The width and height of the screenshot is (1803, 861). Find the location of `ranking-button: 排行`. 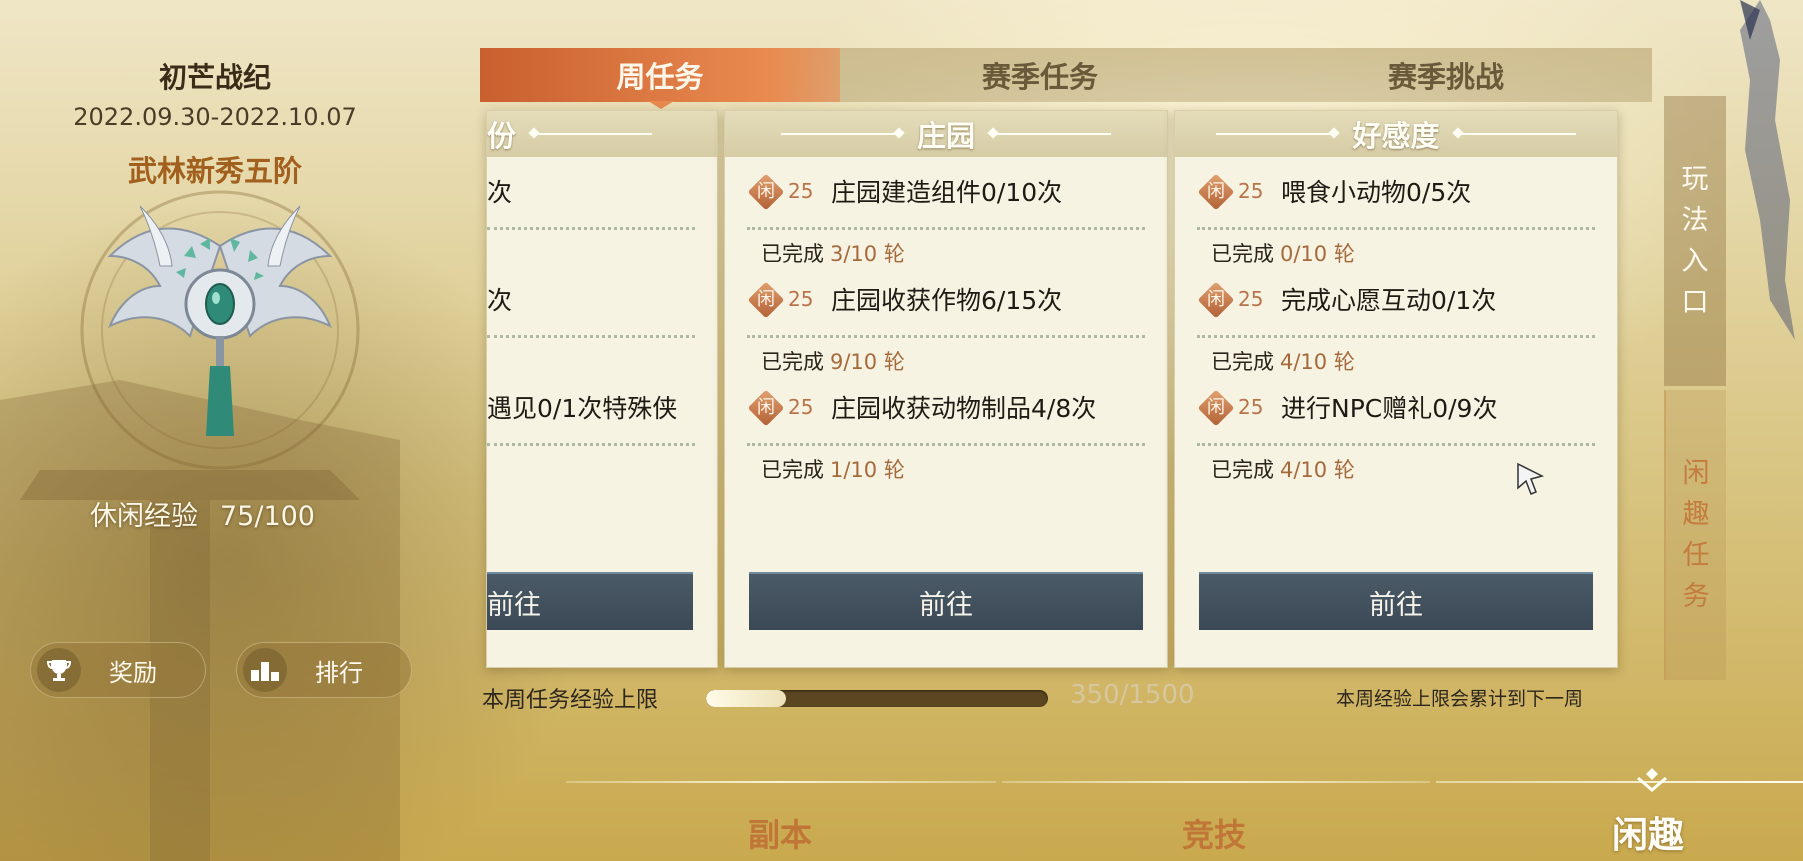

ranking-button: 排行 is located at coordinates (324, 670).